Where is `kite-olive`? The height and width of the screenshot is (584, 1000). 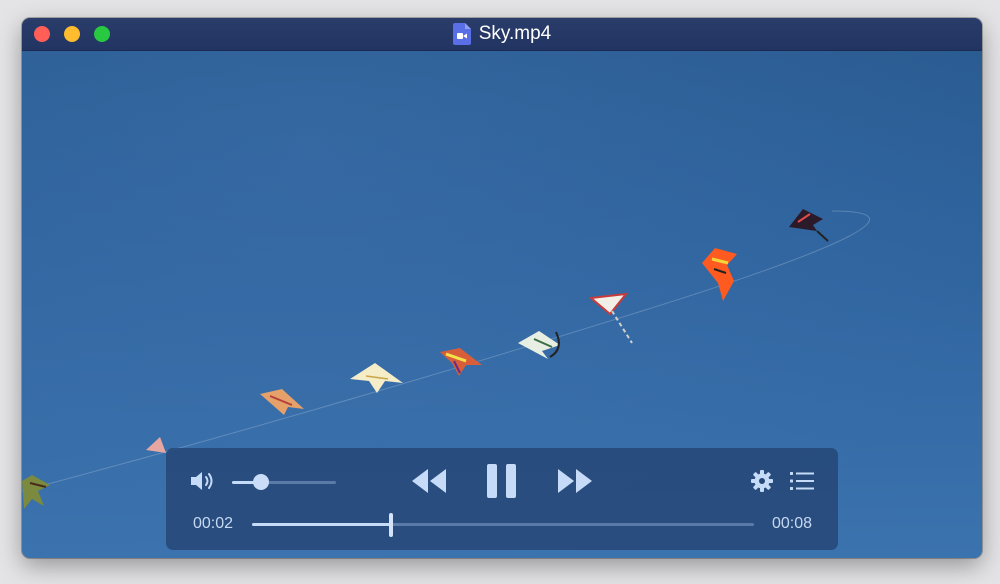
kite-olive is located at coordinates (36, 492).